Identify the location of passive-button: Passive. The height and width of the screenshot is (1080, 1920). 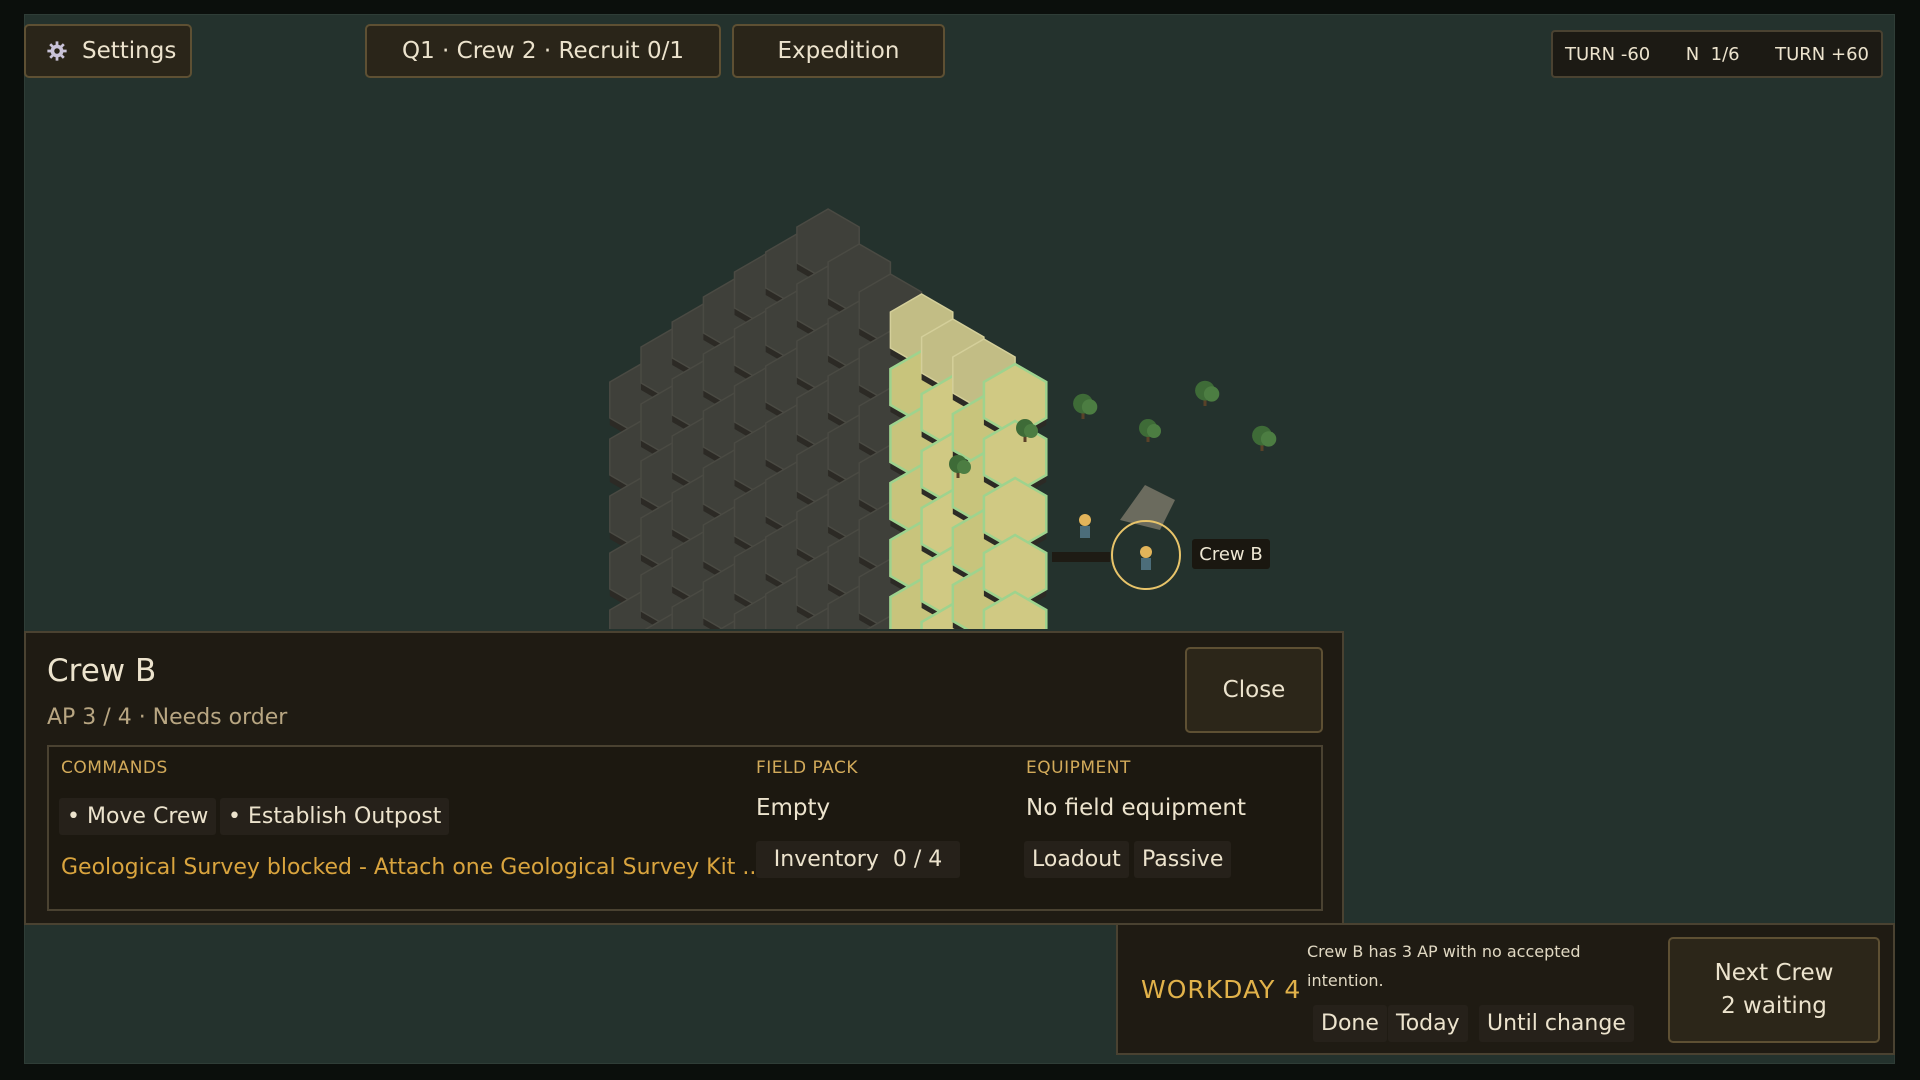
(1183, 859).